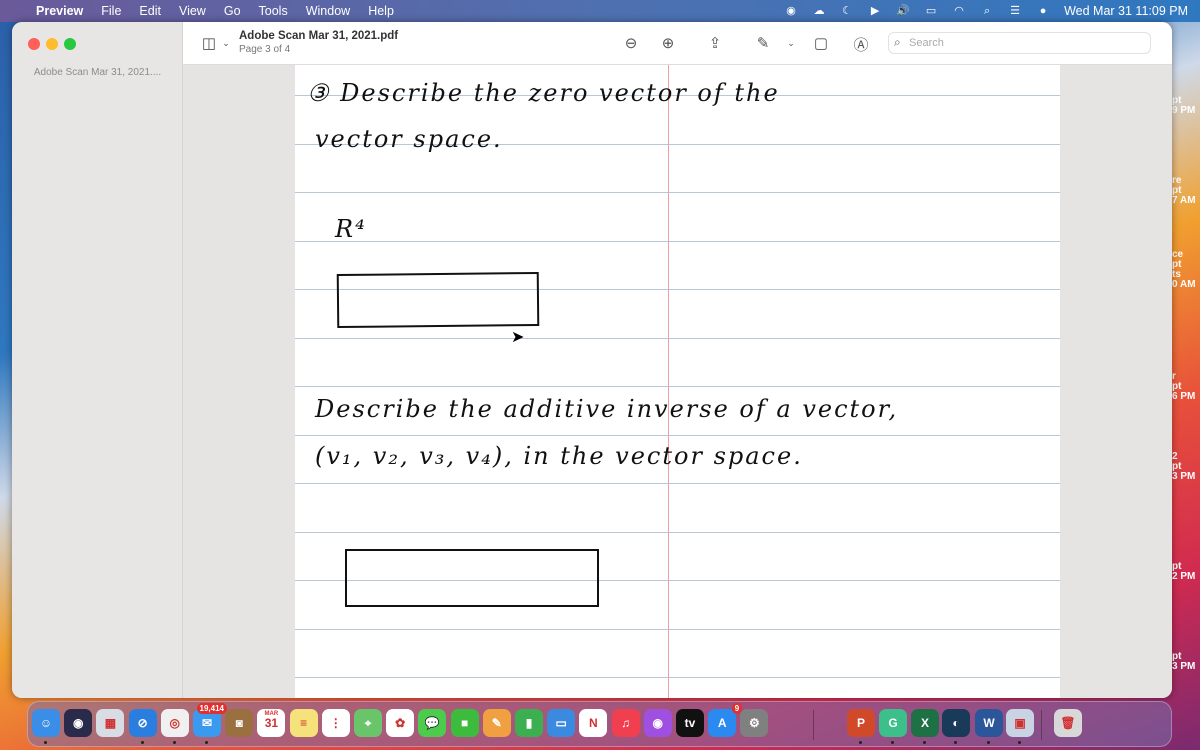  What do you see at coordinates (847, 11) in the screenshot?
I see `do-not-disturb-icon: ☾` at bounding box center [847, 11].